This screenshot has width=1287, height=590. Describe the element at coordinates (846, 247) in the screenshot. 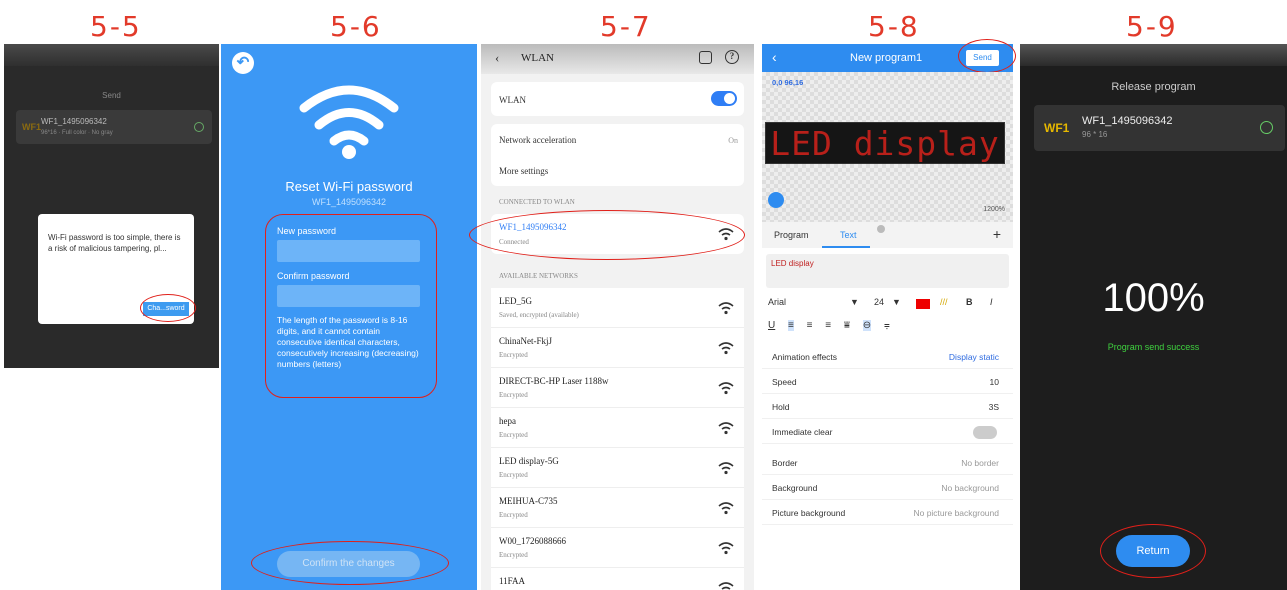

I see `tab-underline` at that location.